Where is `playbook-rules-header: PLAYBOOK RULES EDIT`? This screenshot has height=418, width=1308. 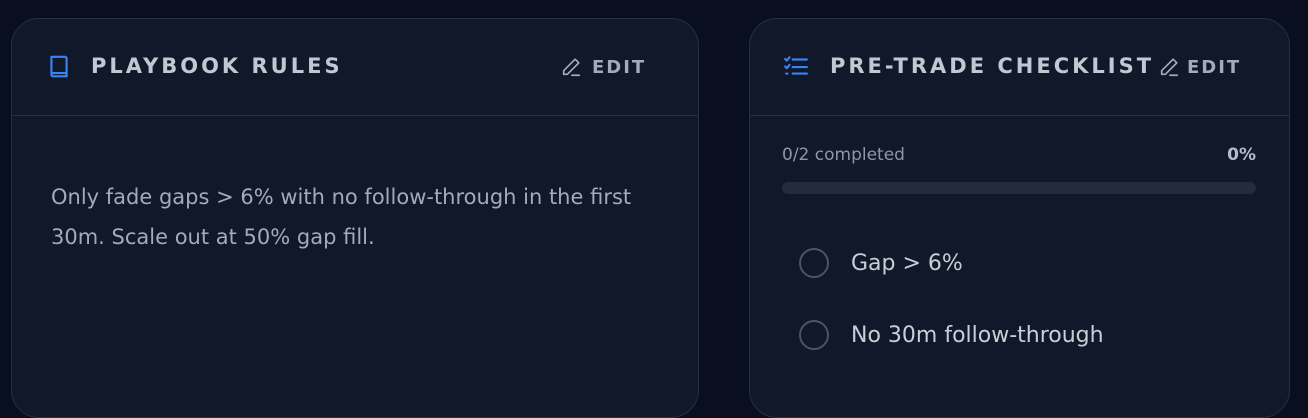 playbook-rules-header: PLAYBOOK RULES EDIT is located at coordinates (355, 67).